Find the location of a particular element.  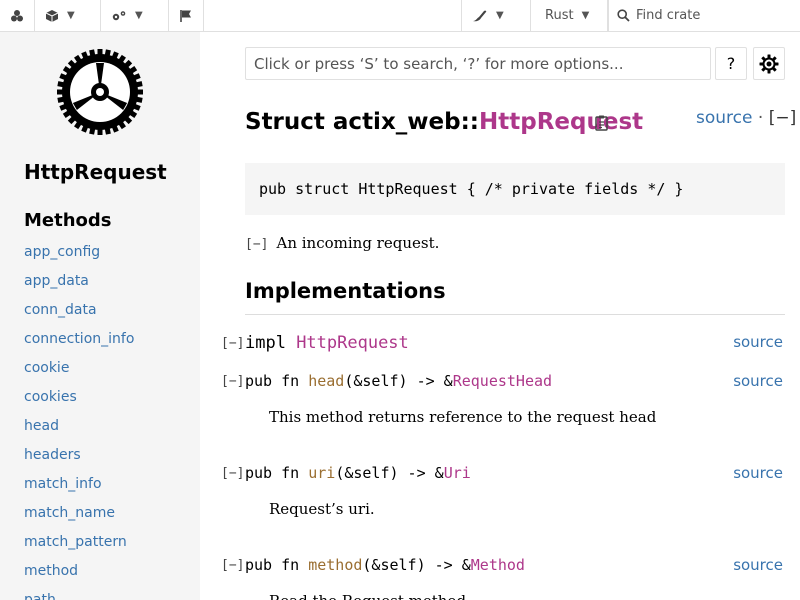

impl-keyword: impl is located at coordinates (271, 343).